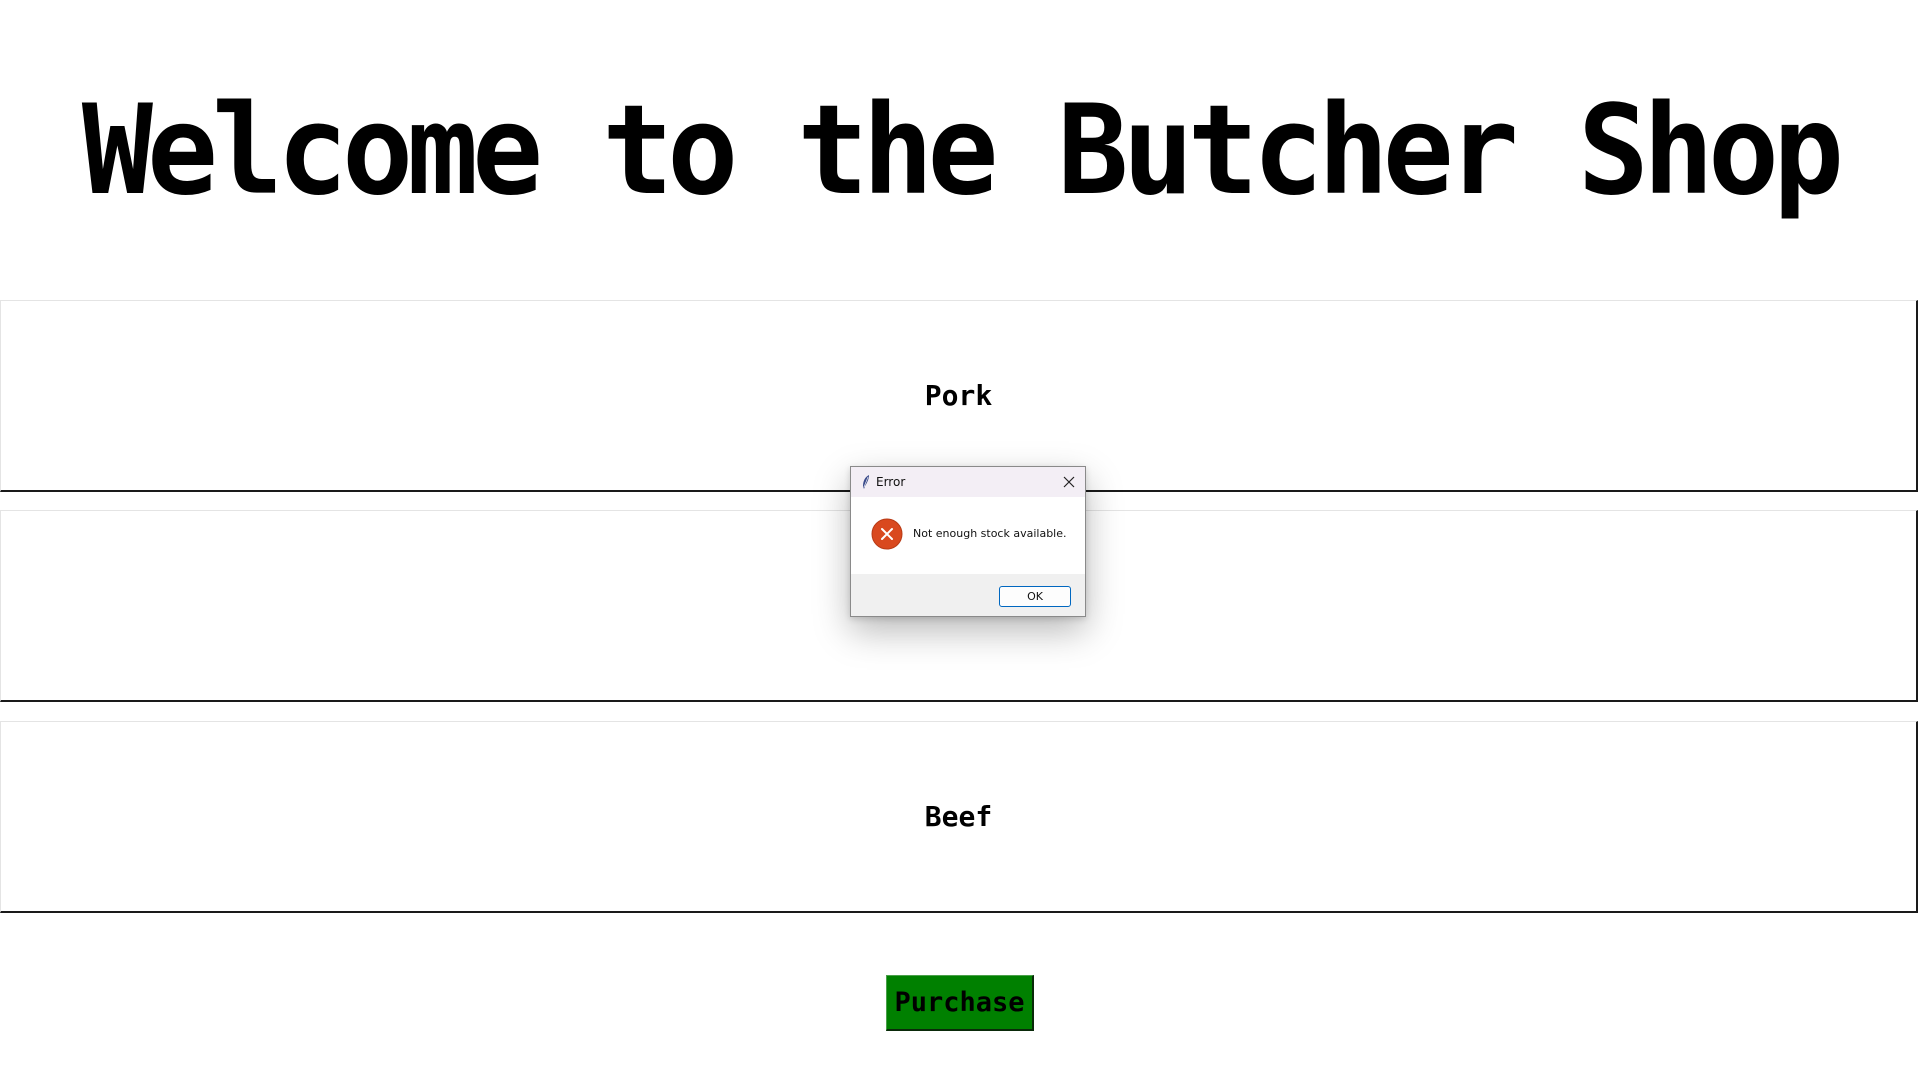 The height and width of the screenshot is (1080, 1920). I want to click on purchase-button-label: Purchase, so click(959, 1002).